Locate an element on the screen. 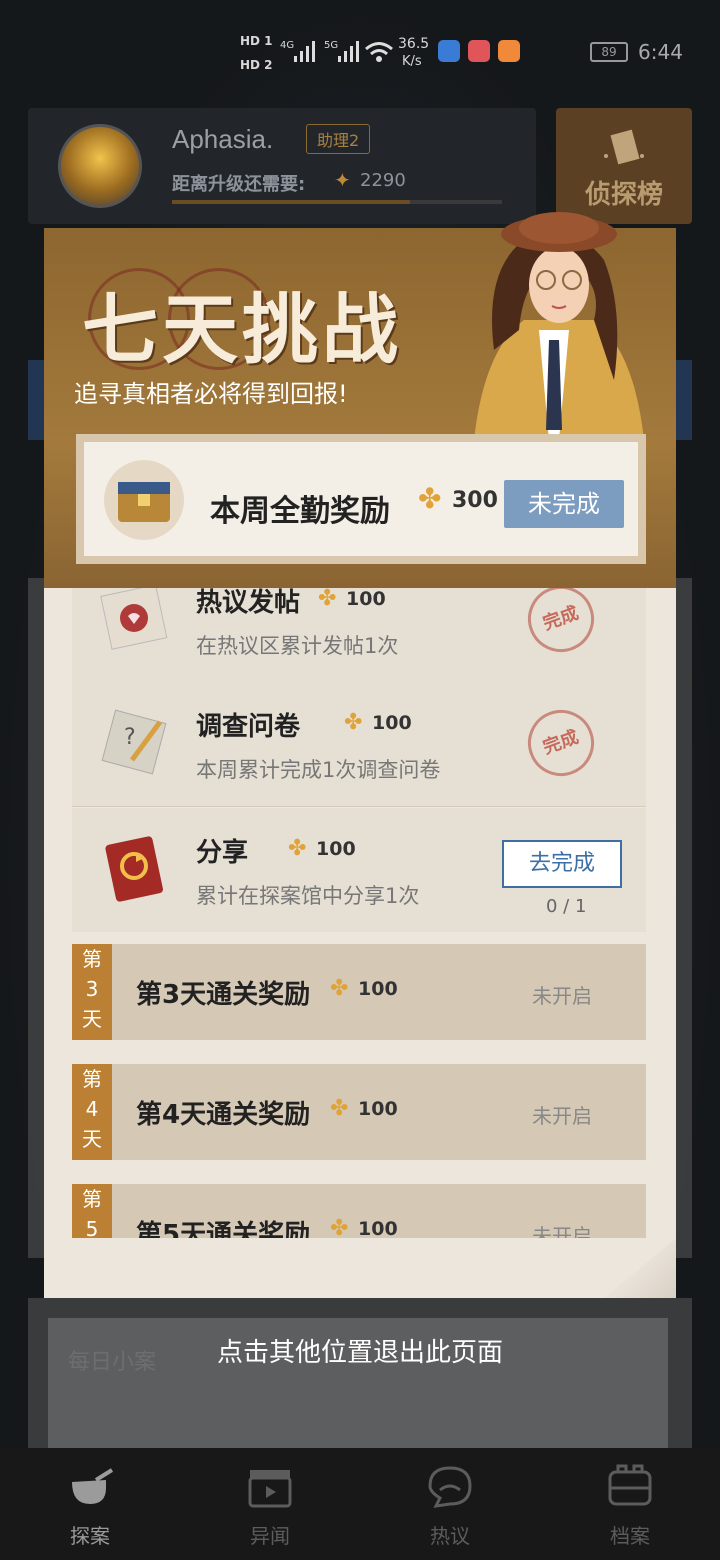 This screenshot has width=720, height=1560. nav-label: 热议 is located at coordinates (450, 1536).